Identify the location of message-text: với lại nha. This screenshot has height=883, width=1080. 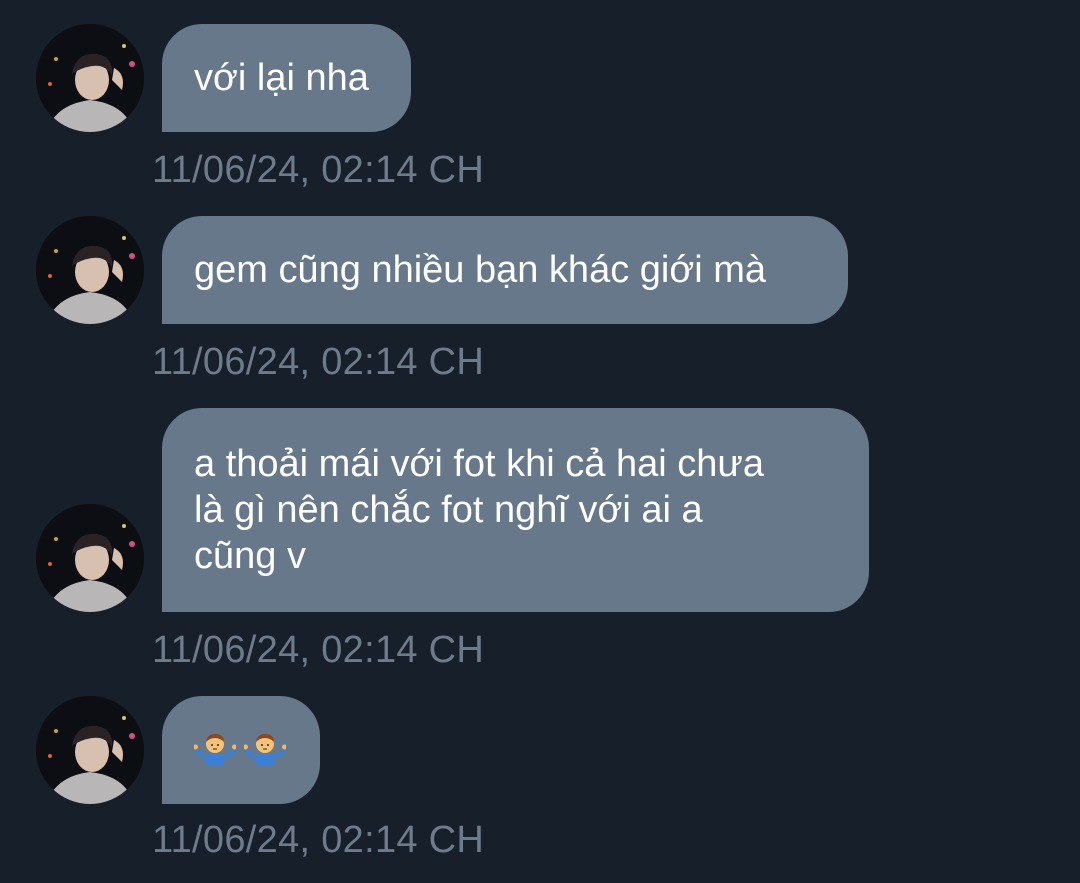
(281, 78).